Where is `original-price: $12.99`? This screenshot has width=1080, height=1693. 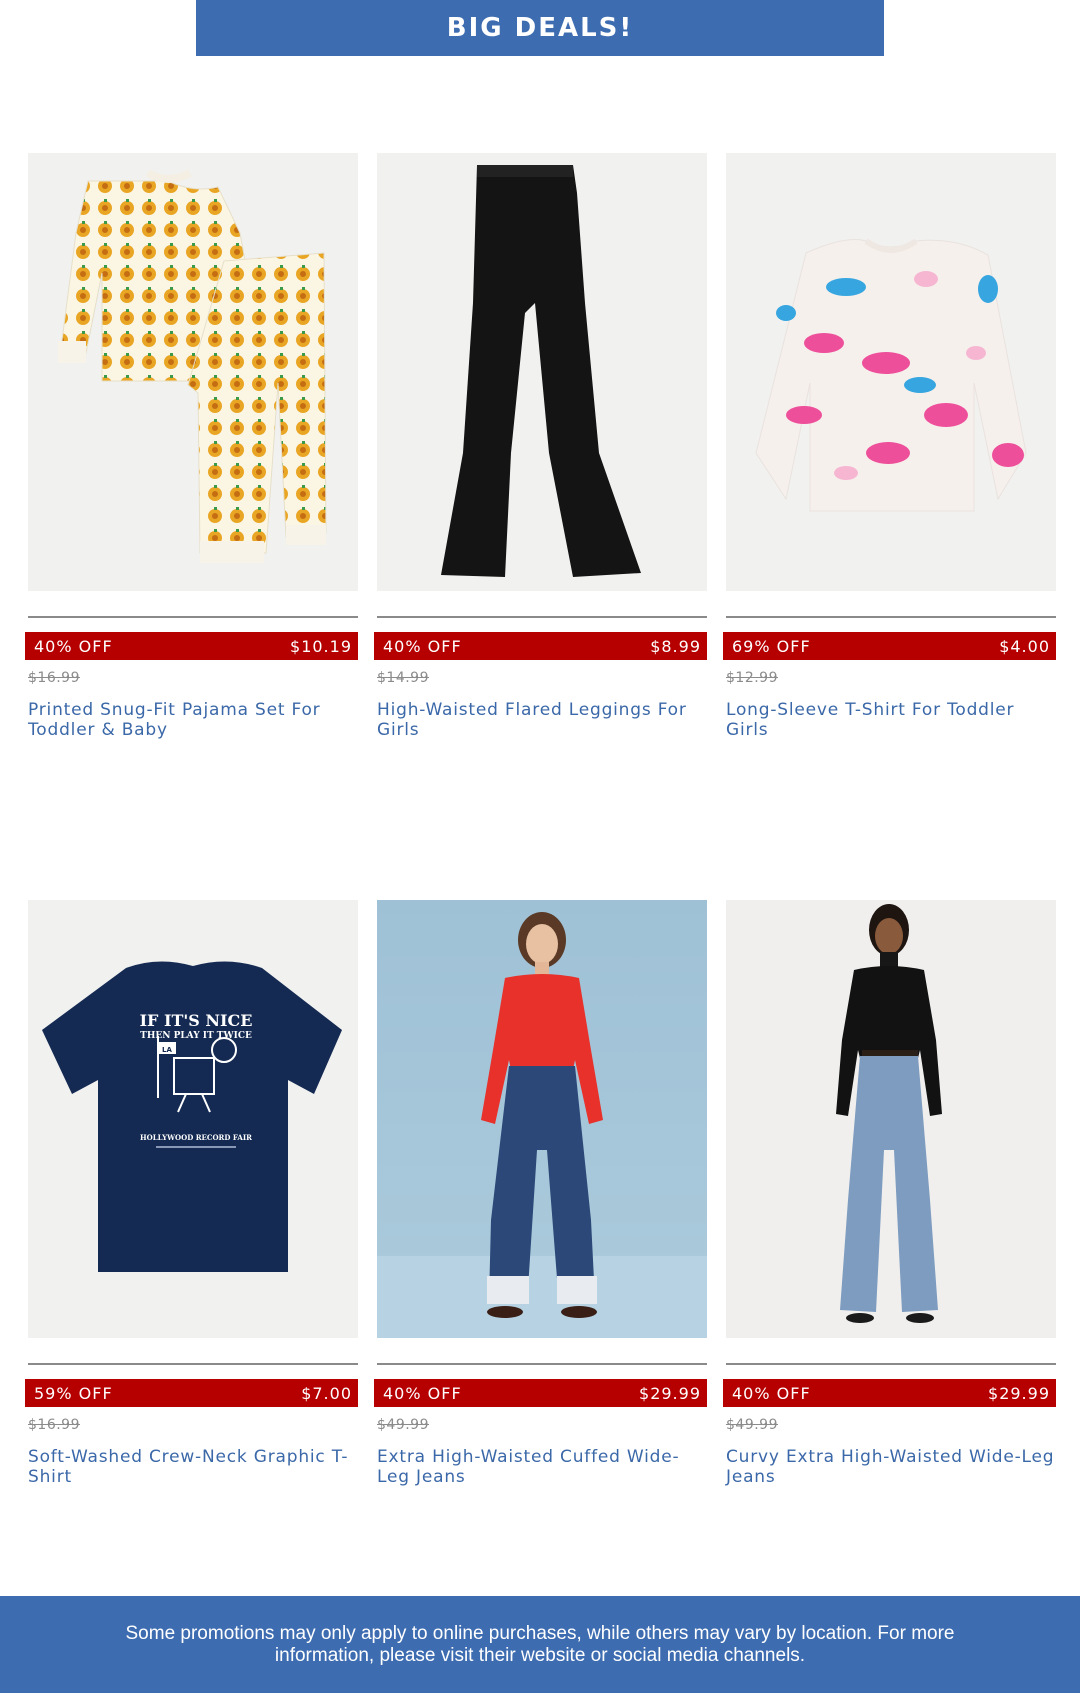
original-price: $12.99 is located at coordinates (752, 678).